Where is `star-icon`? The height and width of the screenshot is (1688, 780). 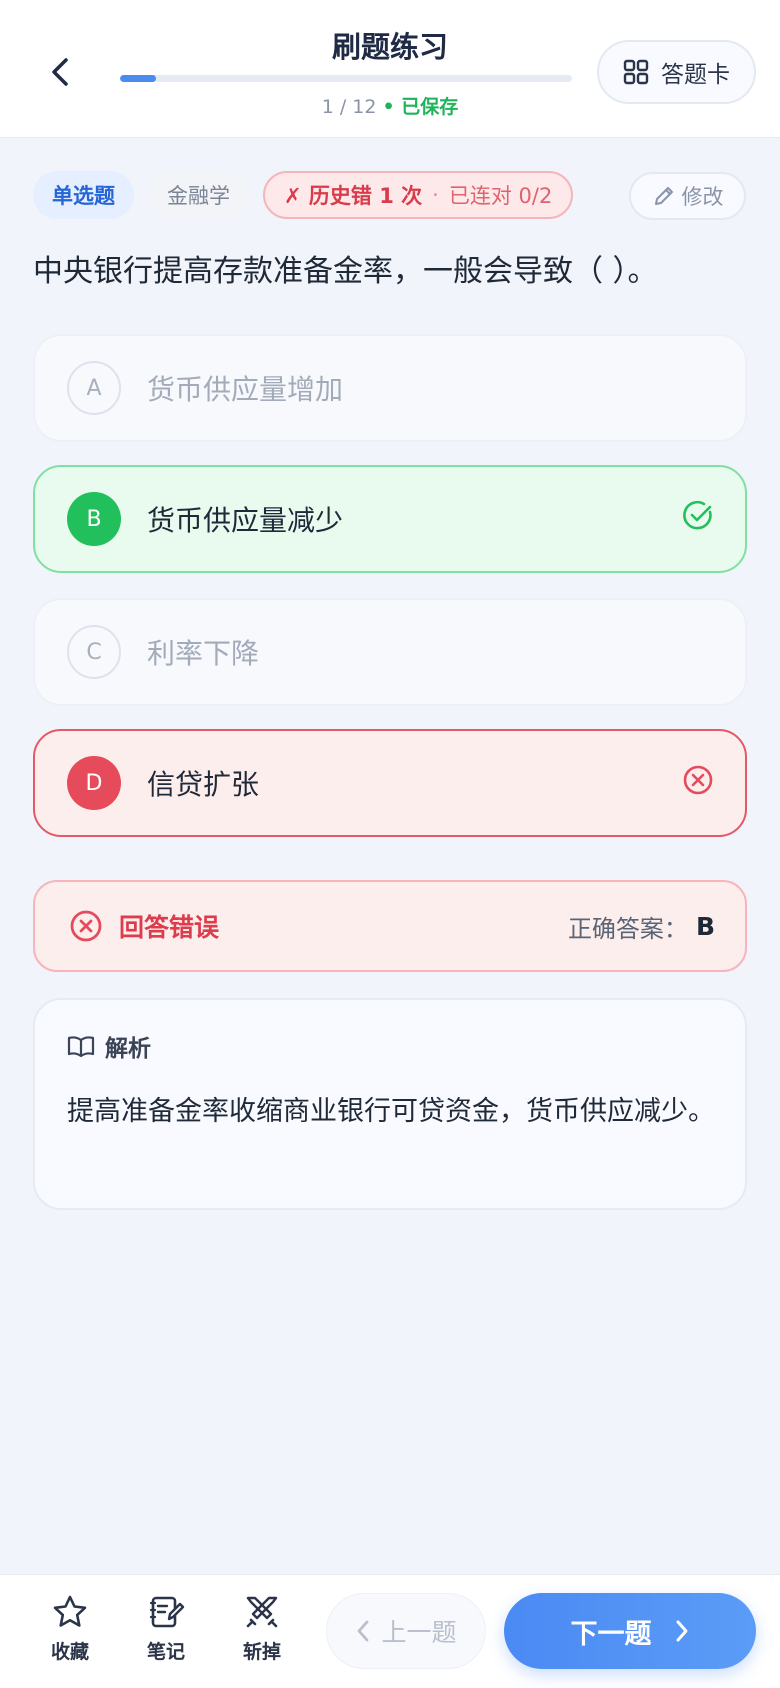 star-icon is located at coordinates (70, 1611).